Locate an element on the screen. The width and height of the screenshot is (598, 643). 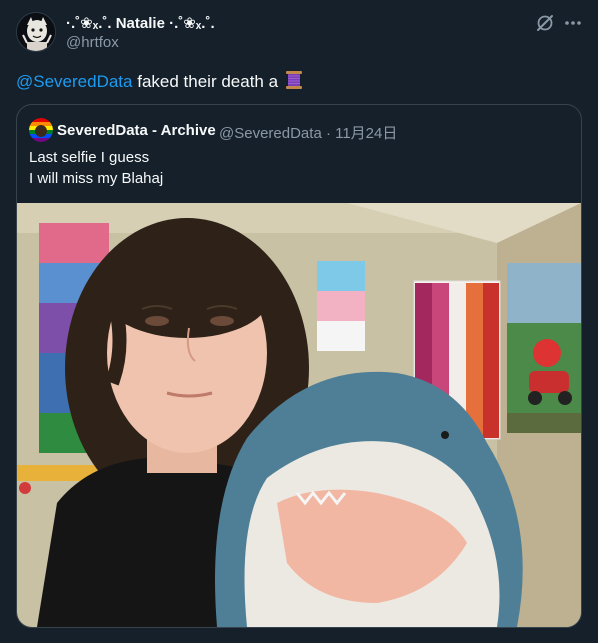
quoted-text-line-1: Last selfie I guess is located at coordinates (89, 157).